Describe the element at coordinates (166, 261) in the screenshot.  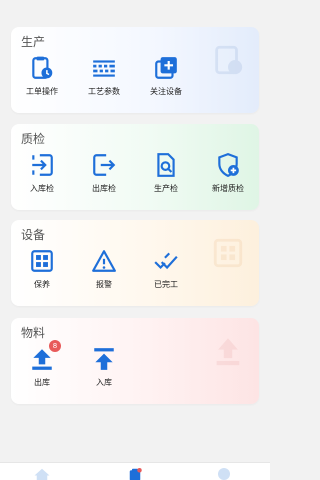
I see `double-check-icon` at that location.